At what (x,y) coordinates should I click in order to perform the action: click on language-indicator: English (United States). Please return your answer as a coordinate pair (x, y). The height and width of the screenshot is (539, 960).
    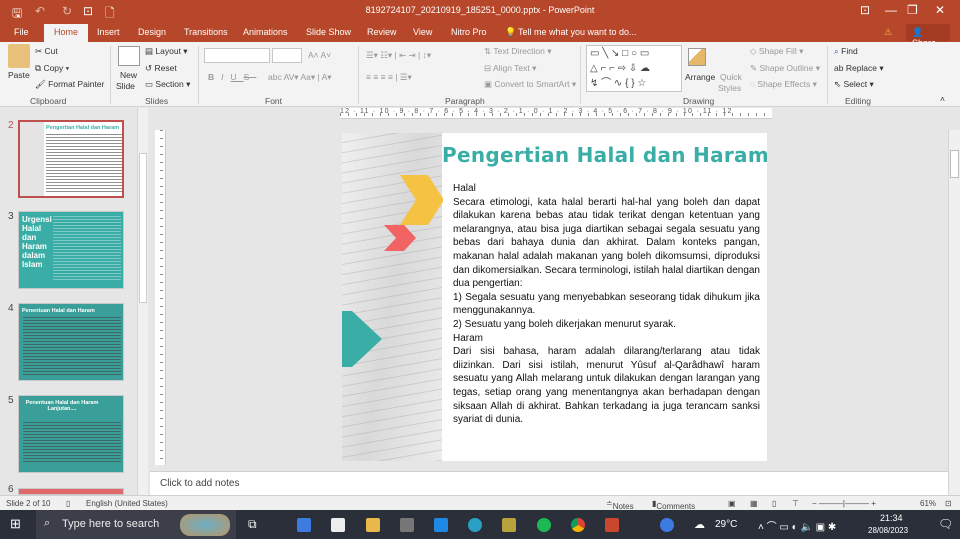
    Looking at the image, I should click on (127, 503).